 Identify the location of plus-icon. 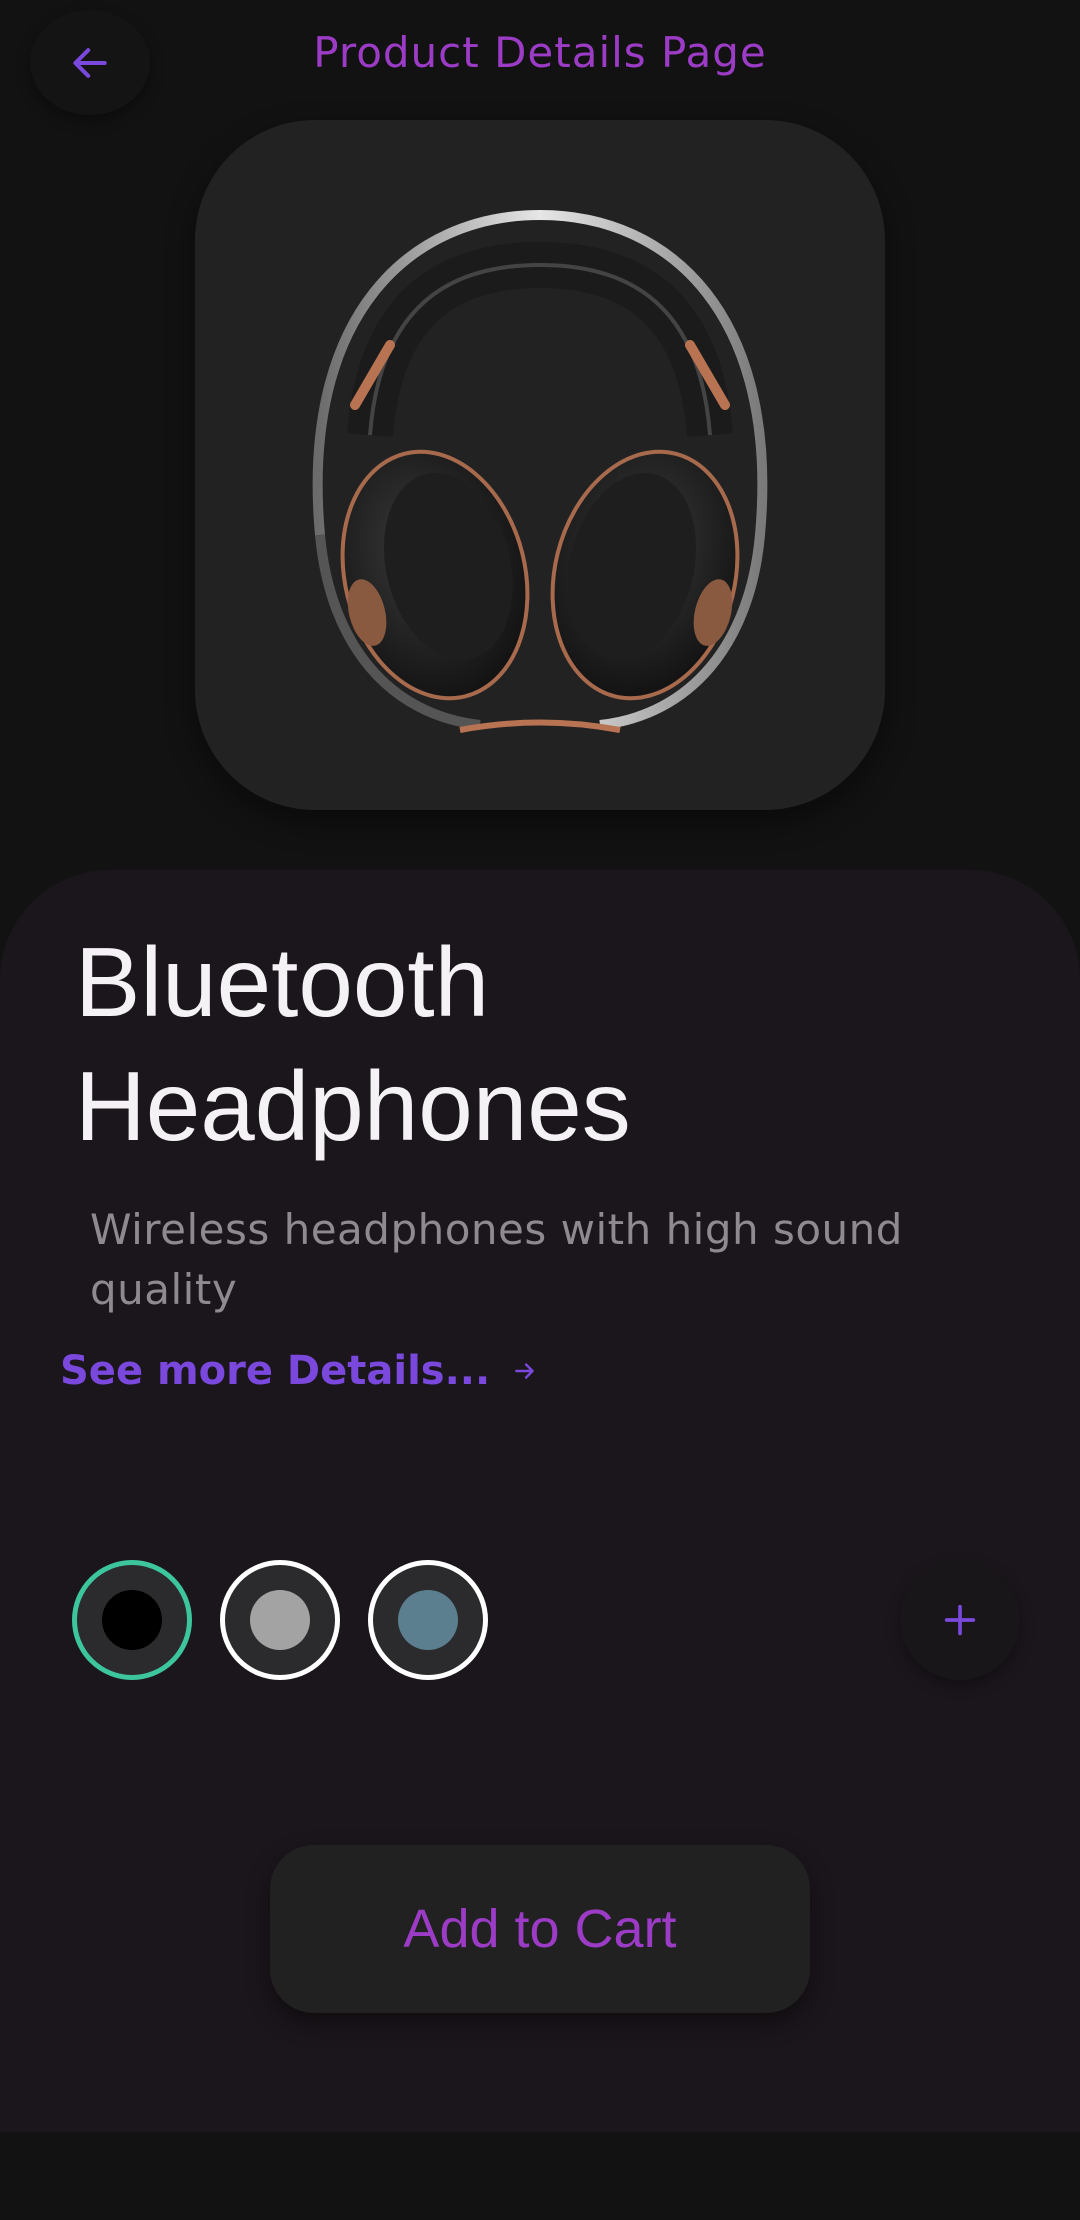
(960, 1620).